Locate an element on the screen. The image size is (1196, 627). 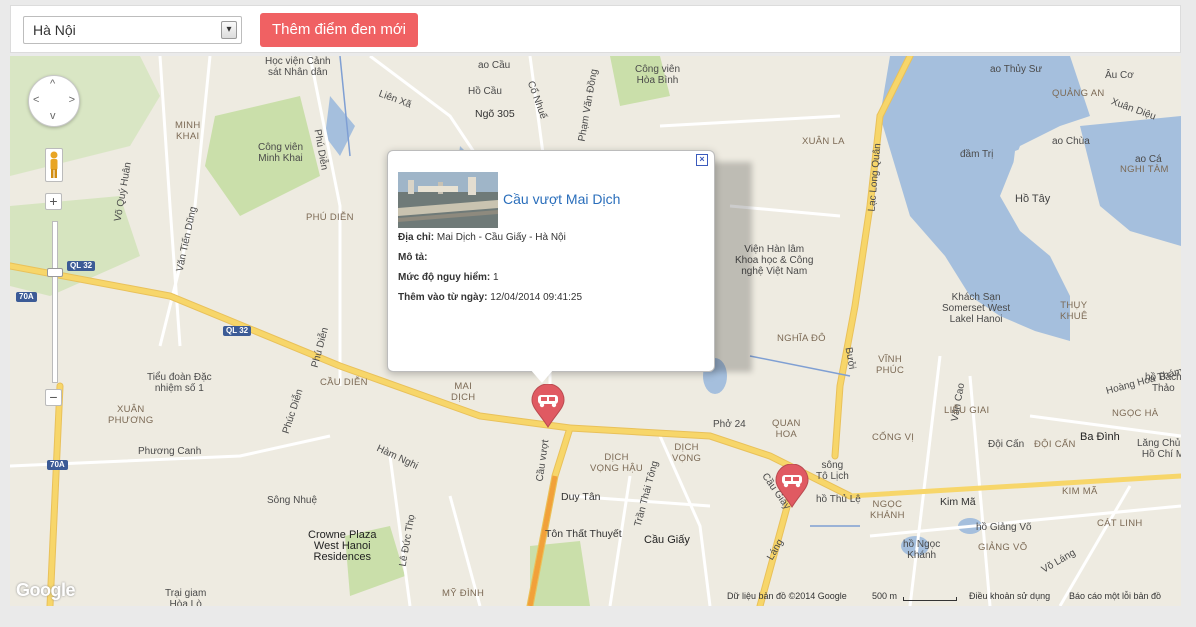
address-row: Địa chỉ: Mai Dịch - Cầu Giấy - Hà Nội is located at coordinates (482, 237).